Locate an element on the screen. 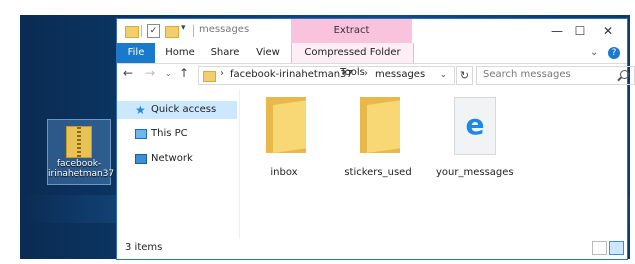 The width and height of the screenshot is (635, 264). nav-item-label: Quick access is located at coordinates (184, 109).